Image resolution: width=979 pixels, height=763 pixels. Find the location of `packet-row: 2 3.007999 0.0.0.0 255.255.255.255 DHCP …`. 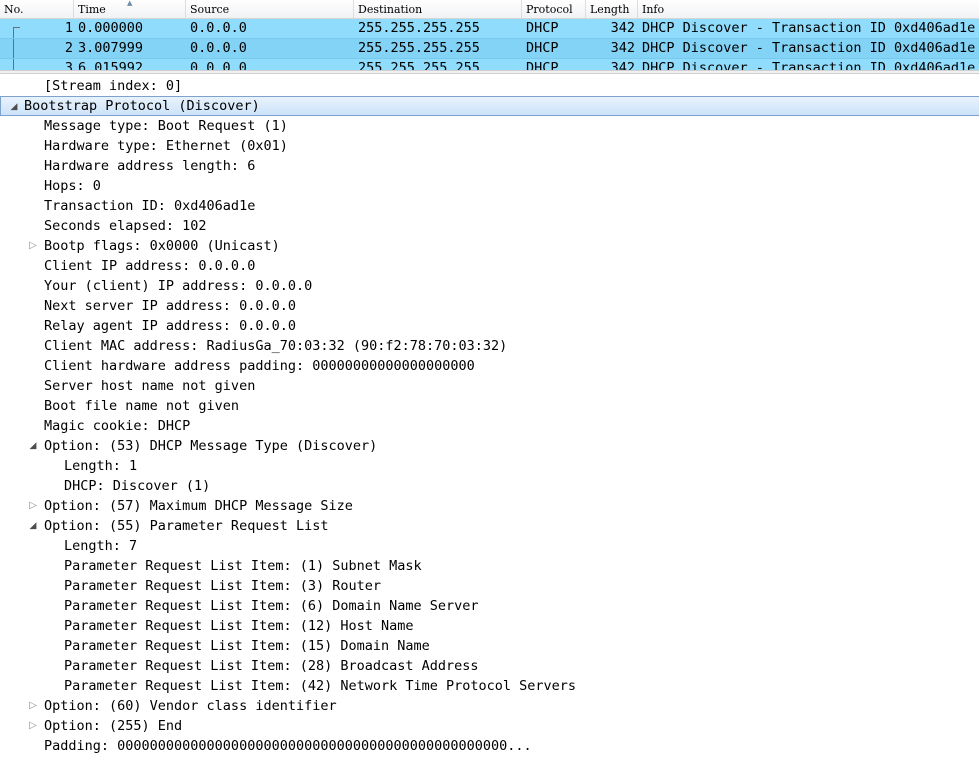

packet-row: 2 3.007999 0.0.0.0 255.255.255.255 DHCP … is located at coordinates (489, 49).